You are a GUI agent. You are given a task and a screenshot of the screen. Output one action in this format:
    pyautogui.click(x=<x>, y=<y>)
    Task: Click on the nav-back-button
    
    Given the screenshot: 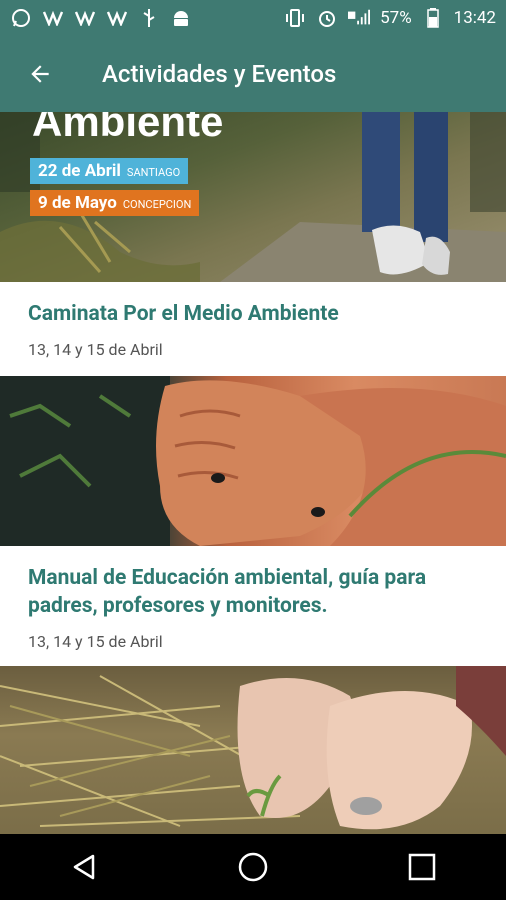 What is the action you would take?
    pyautogui.click(x=84, y=867)
    